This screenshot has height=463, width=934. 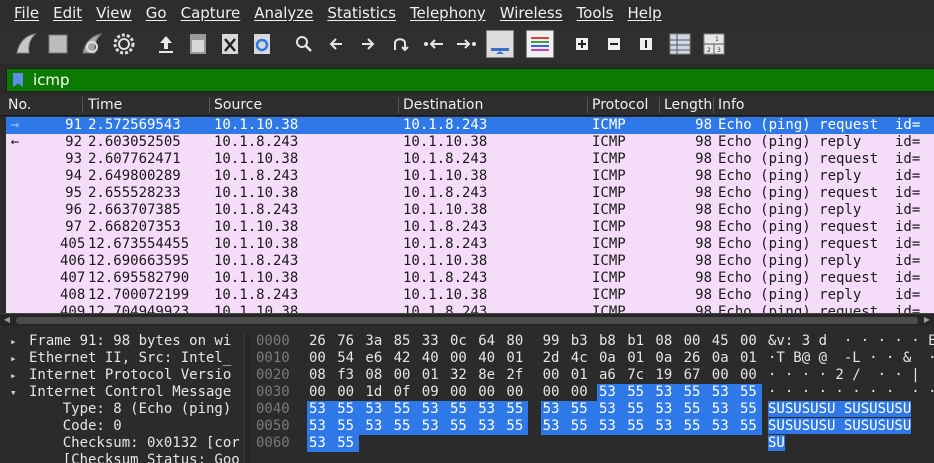 What do you see at coordinates (680, 44) in the screenshot?
I see `resize-columns-icon` at bounding box center [680, 44].